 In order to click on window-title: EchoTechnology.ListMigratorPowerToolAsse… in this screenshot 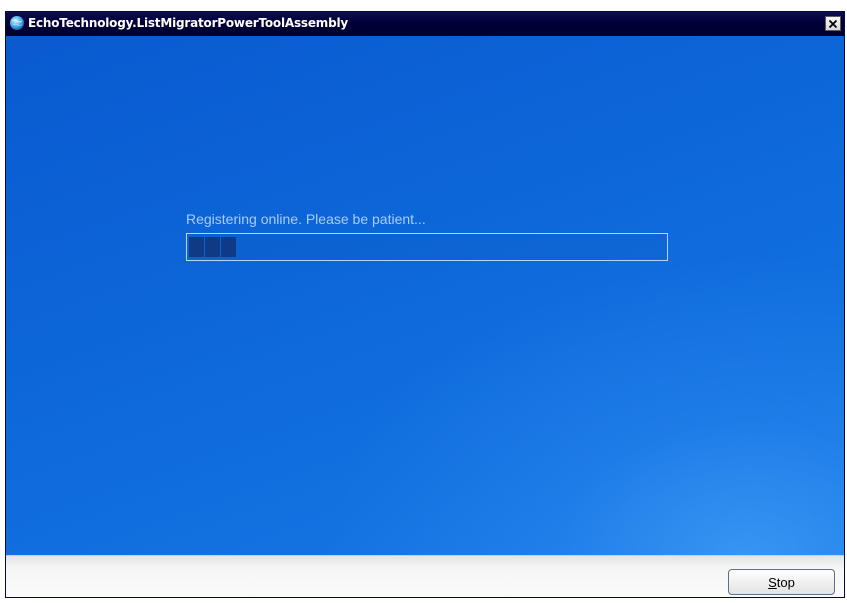, I will do `click(188, 23)`.